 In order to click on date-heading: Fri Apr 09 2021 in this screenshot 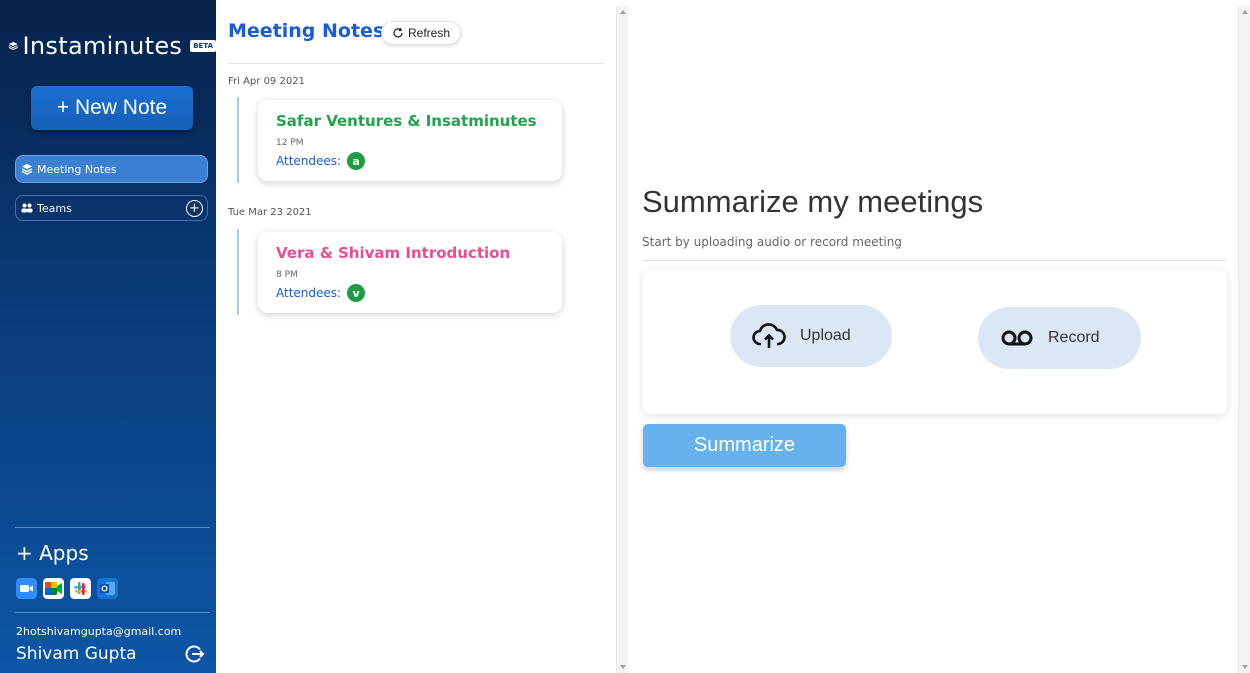, I will do `click(266, 81)`.